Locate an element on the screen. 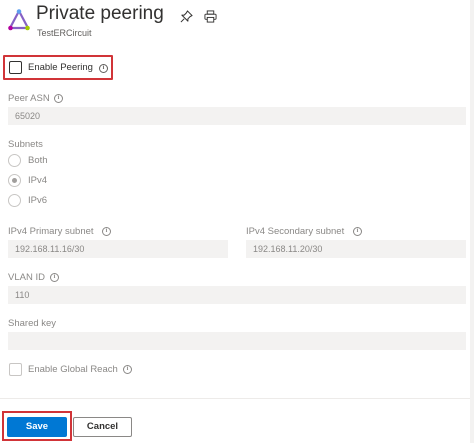  enable-global-reach-label: Enable Global Reach is located at coordinates (73, 369).